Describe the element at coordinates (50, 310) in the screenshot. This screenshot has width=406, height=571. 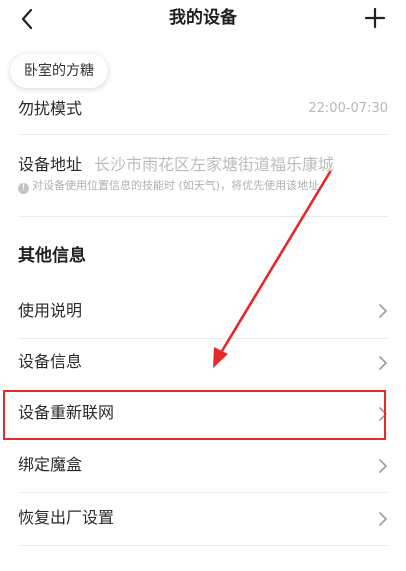
I see `list-item-label: 使用说明` at that location.